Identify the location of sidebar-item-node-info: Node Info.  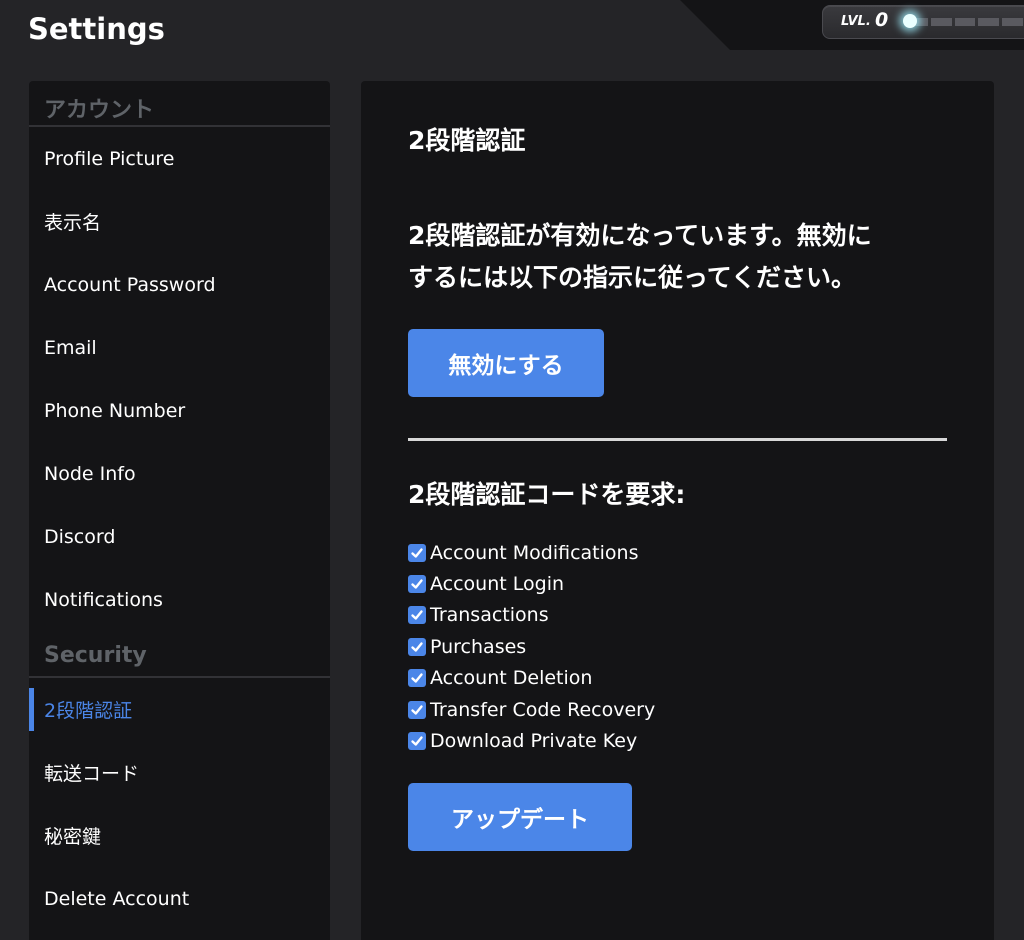
(179, 473).